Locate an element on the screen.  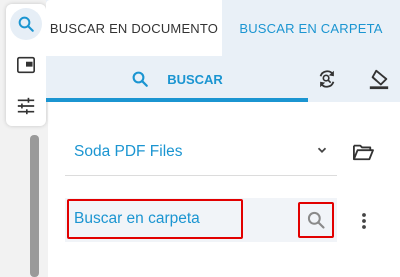
more-options-button is located at coordinates (364, 221).